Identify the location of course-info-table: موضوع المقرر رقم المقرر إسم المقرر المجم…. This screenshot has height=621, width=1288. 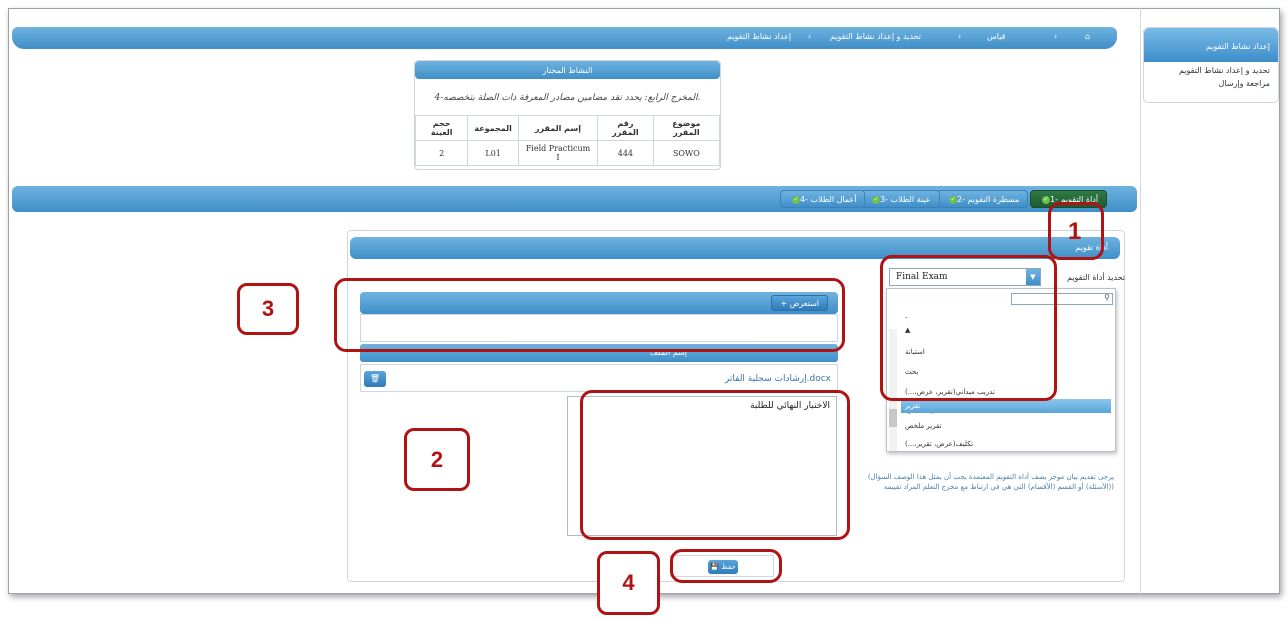
(567, 140).